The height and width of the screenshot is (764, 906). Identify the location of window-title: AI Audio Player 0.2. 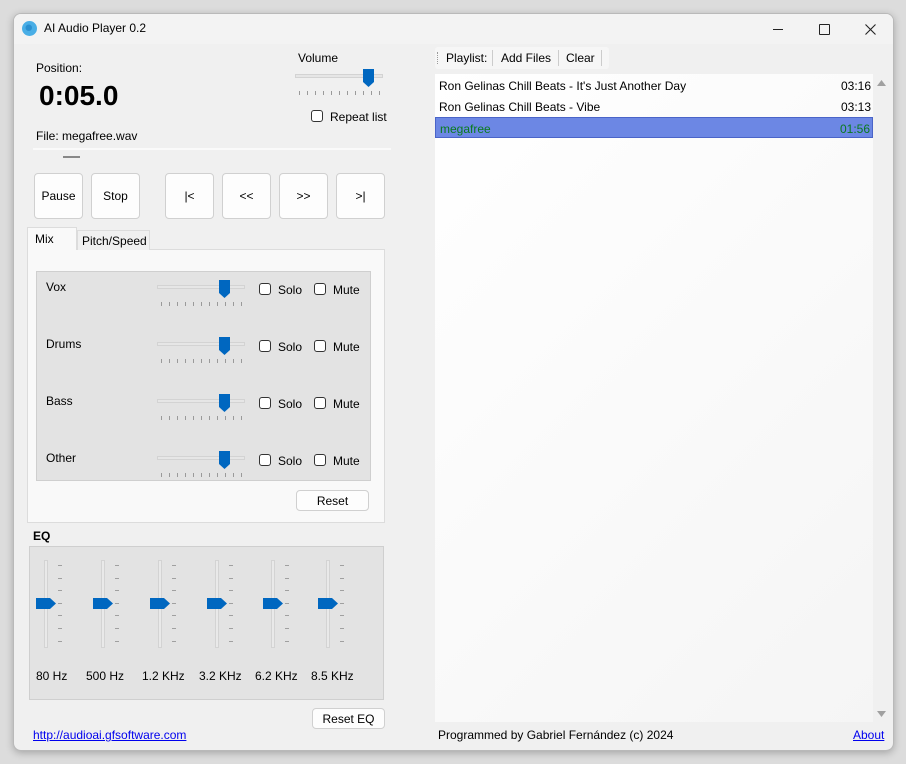
(95, 28).